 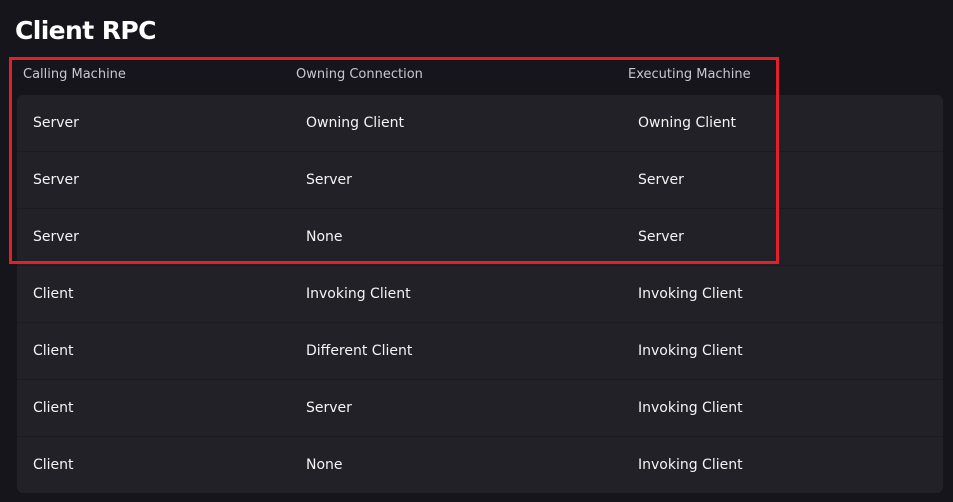 I want to click on table-row: Server Server Server, so click(x=480, y=180).